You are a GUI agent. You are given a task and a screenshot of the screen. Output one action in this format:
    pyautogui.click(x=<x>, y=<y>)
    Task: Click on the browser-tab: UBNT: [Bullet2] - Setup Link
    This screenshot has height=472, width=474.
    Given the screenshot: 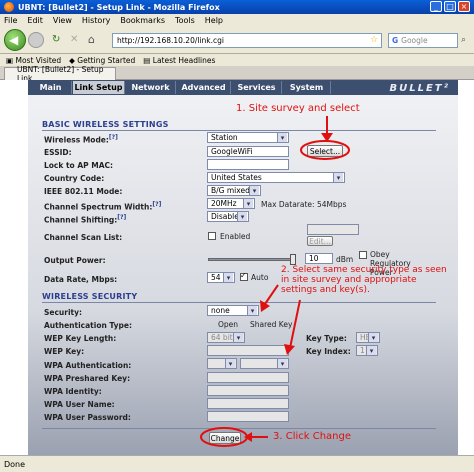 What is the action you would take?
    pyautogui.click(x=60, y=74)
    